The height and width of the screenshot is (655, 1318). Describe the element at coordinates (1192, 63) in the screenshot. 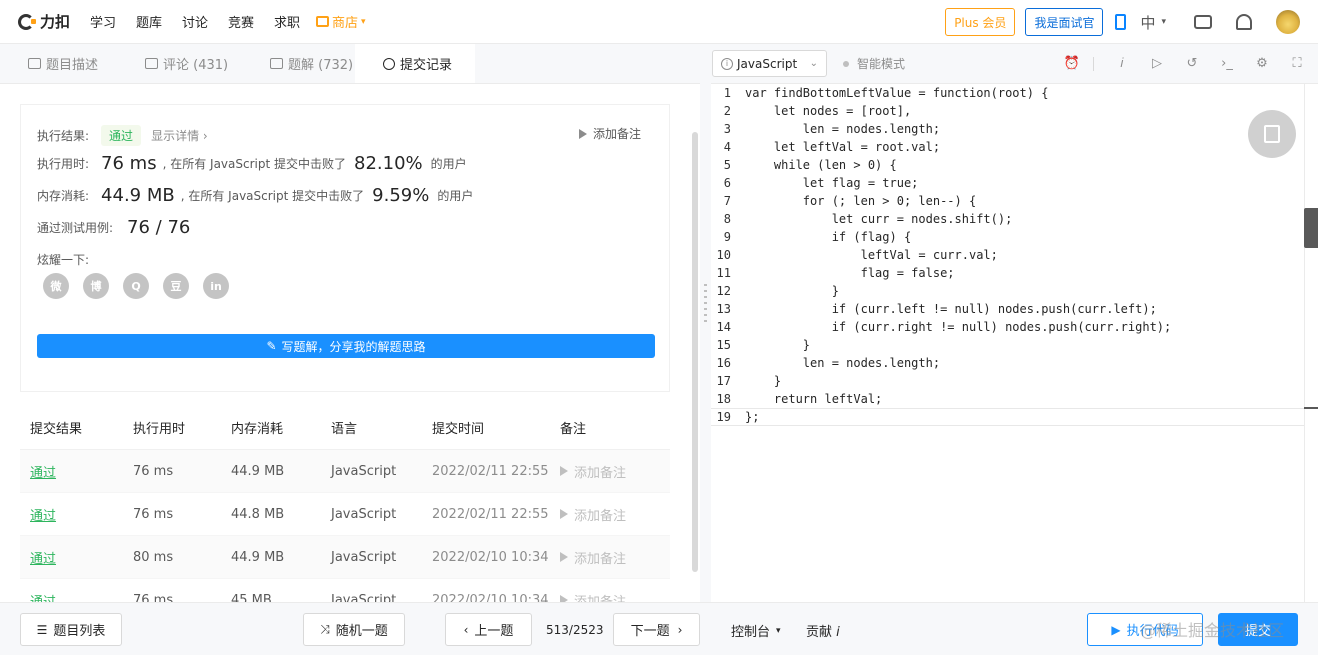

I see `reset-icon: ↺` at that location.